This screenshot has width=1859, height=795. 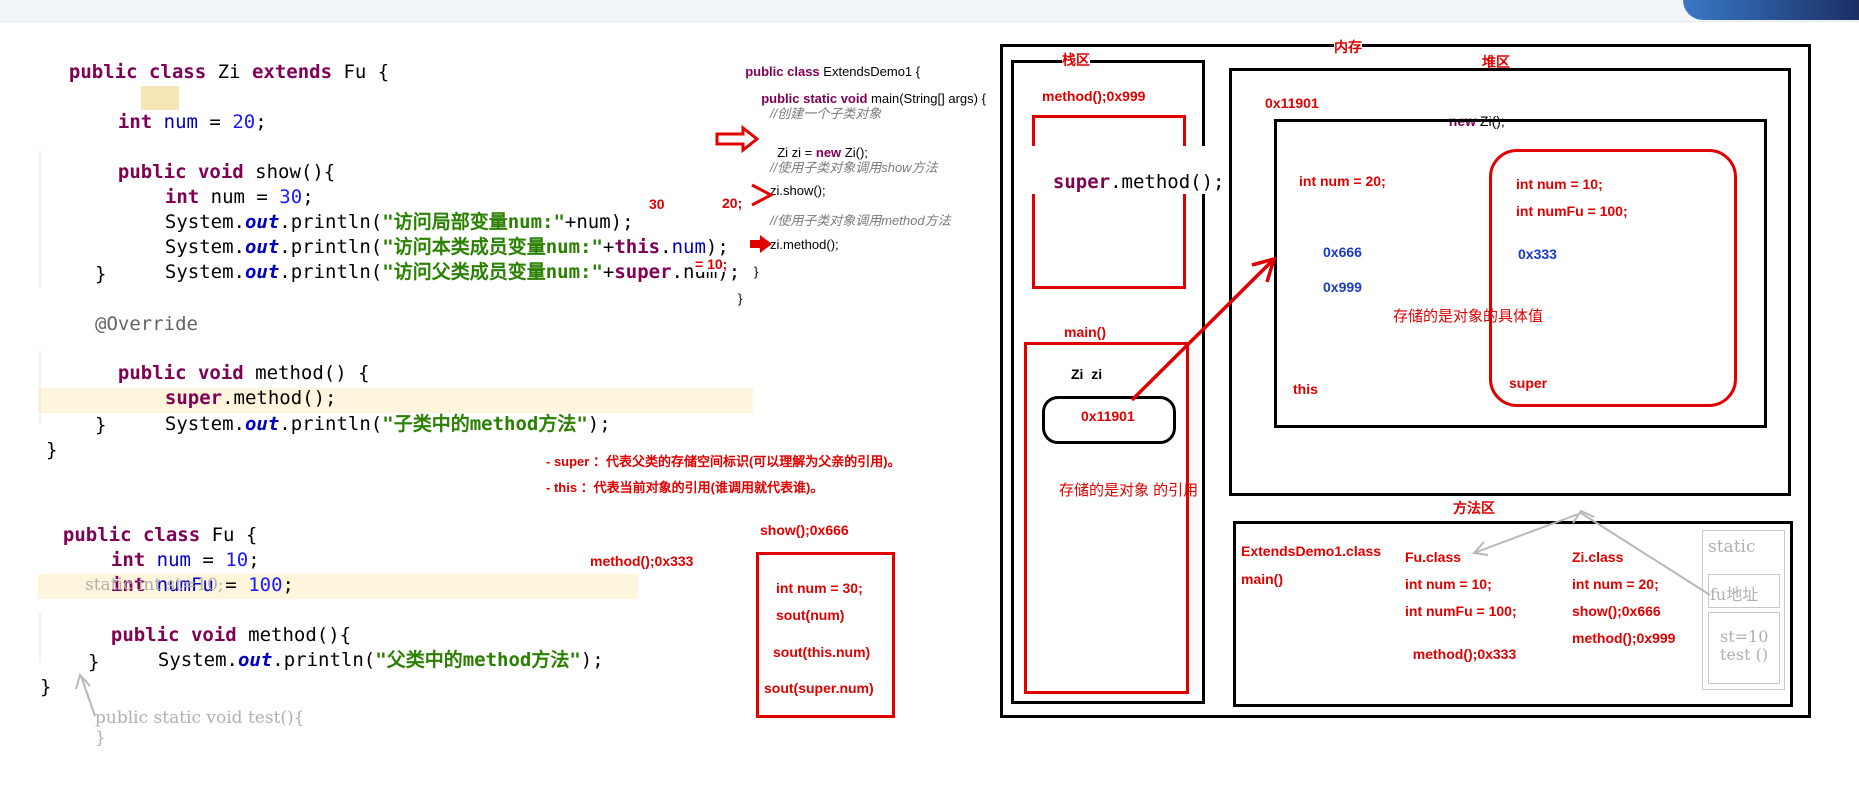 I want to click on ma-zi-item: show();0x666, so click(x=1616, y=611).